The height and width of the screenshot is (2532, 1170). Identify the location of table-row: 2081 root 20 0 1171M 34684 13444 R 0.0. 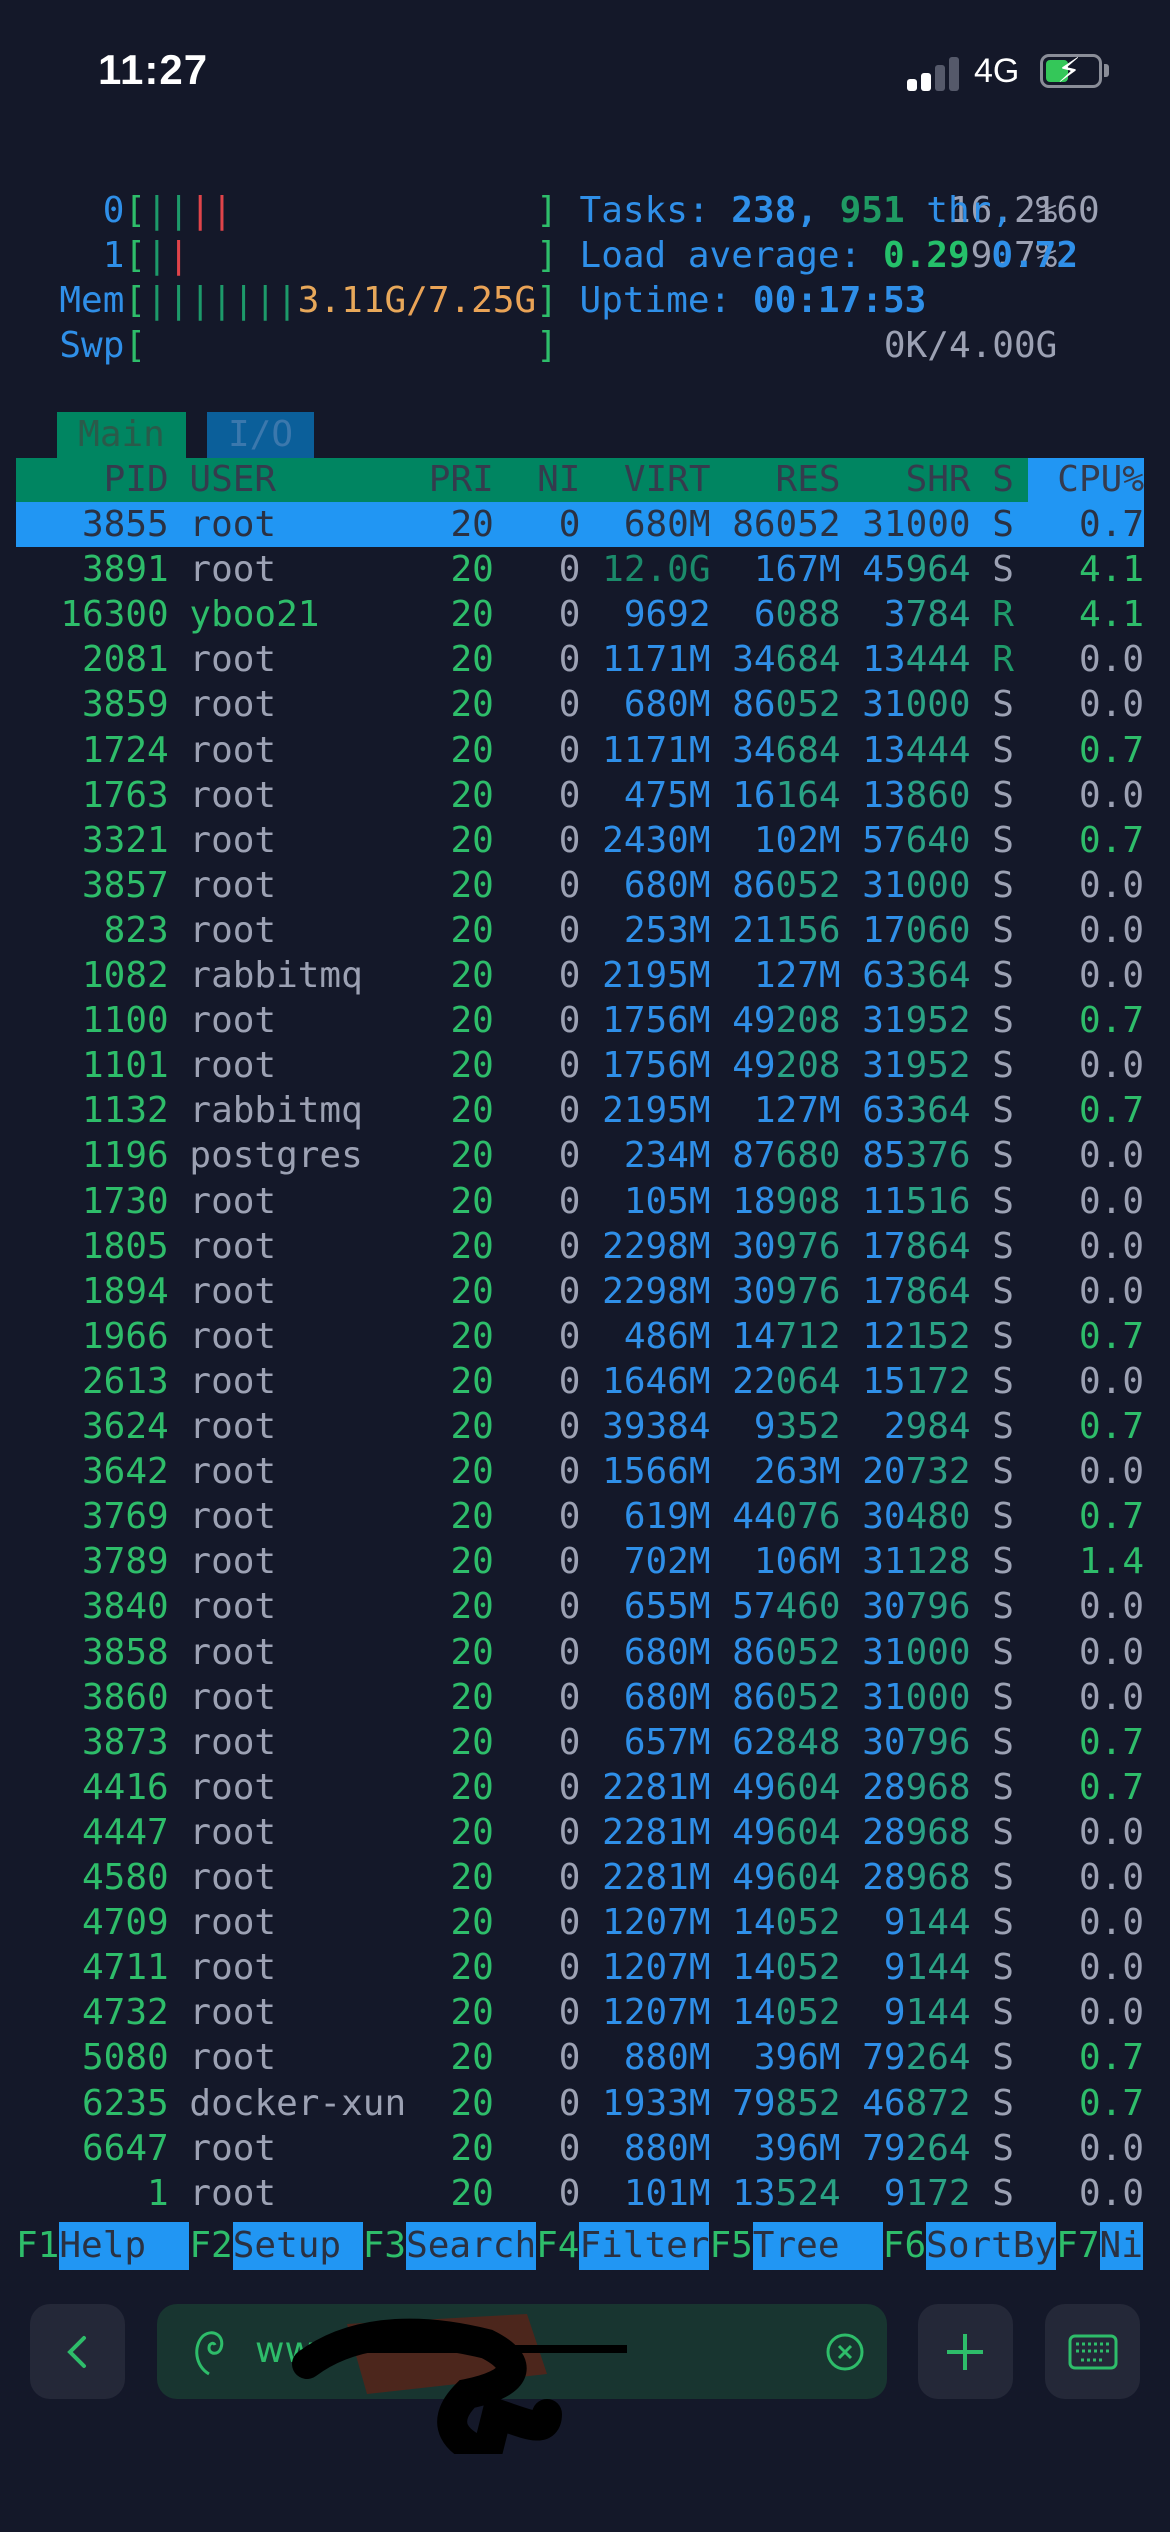
(580, 659).